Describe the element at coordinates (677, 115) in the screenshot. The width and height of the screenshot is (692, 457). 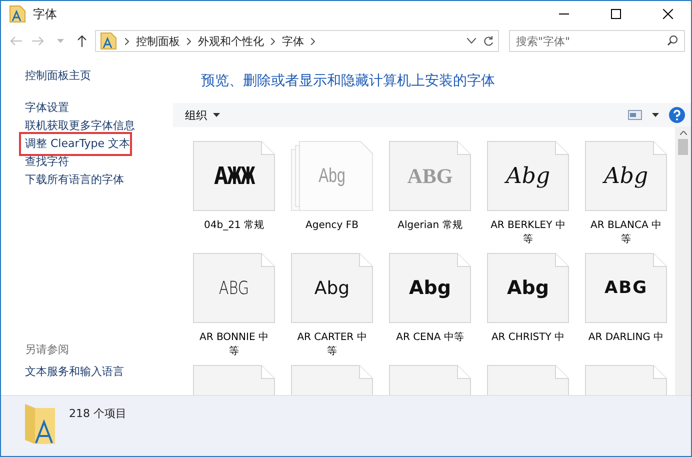
I see `help-icon` at that location.